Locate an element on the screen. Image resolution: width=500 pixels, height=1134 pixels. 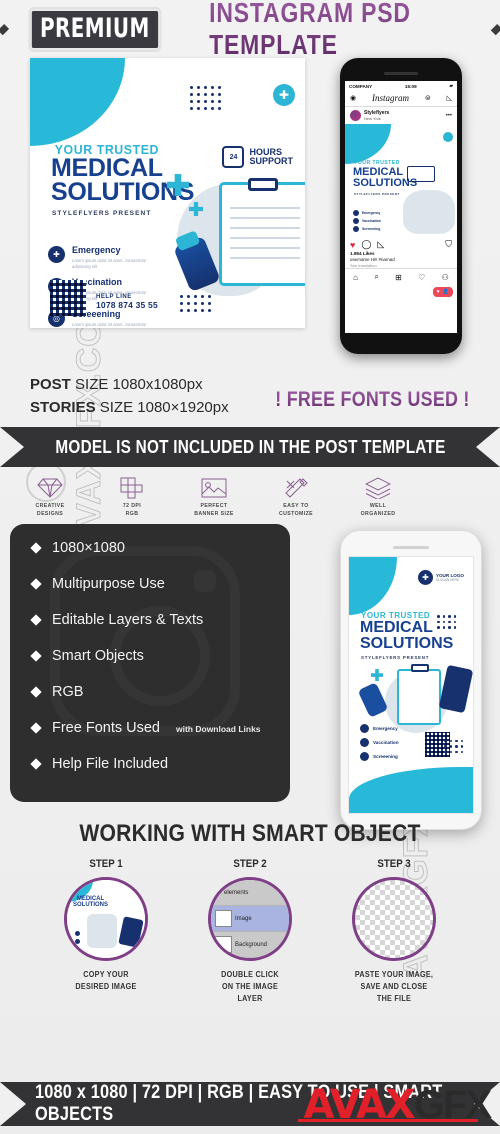
step-label: STEP 3 is located at coordinates (394, 864).